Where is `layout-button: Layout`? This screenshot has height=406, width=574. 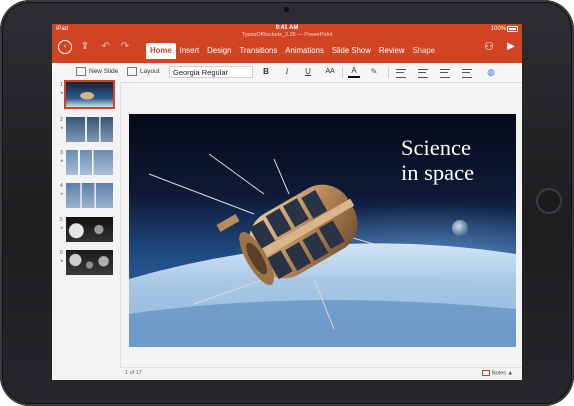 layout-button: Layout is located at coordinates (143, 72).